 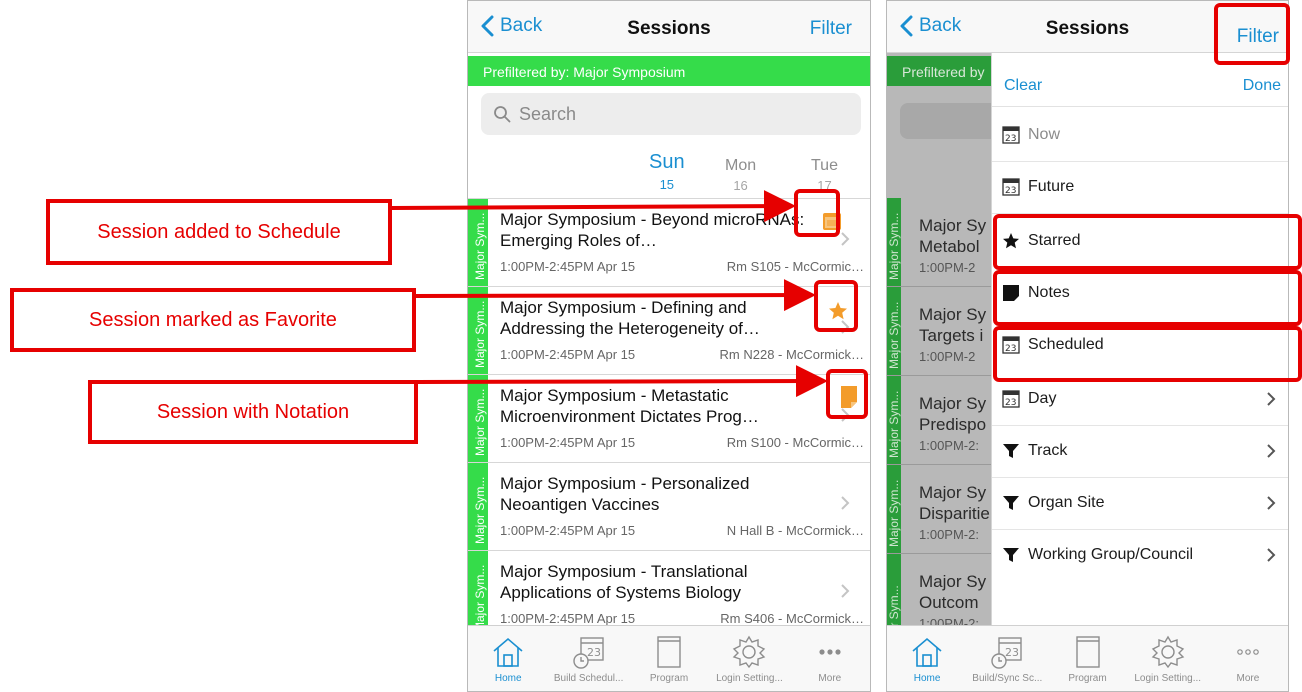 What do you see at coordinates (667, 162) in the screenshot?
I see `day-name: Sun` at bounding box center [667, 162].